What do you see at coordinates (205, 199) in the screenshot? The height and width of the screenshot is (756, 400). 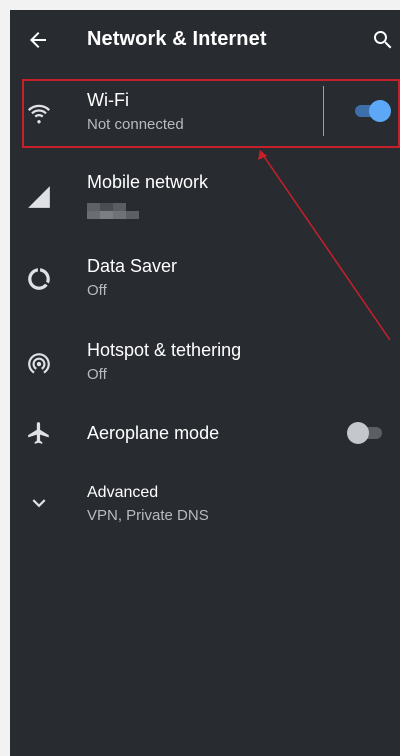 I see `mobile-network-setting-row: Mobile network` at bounding box center [205, 199].